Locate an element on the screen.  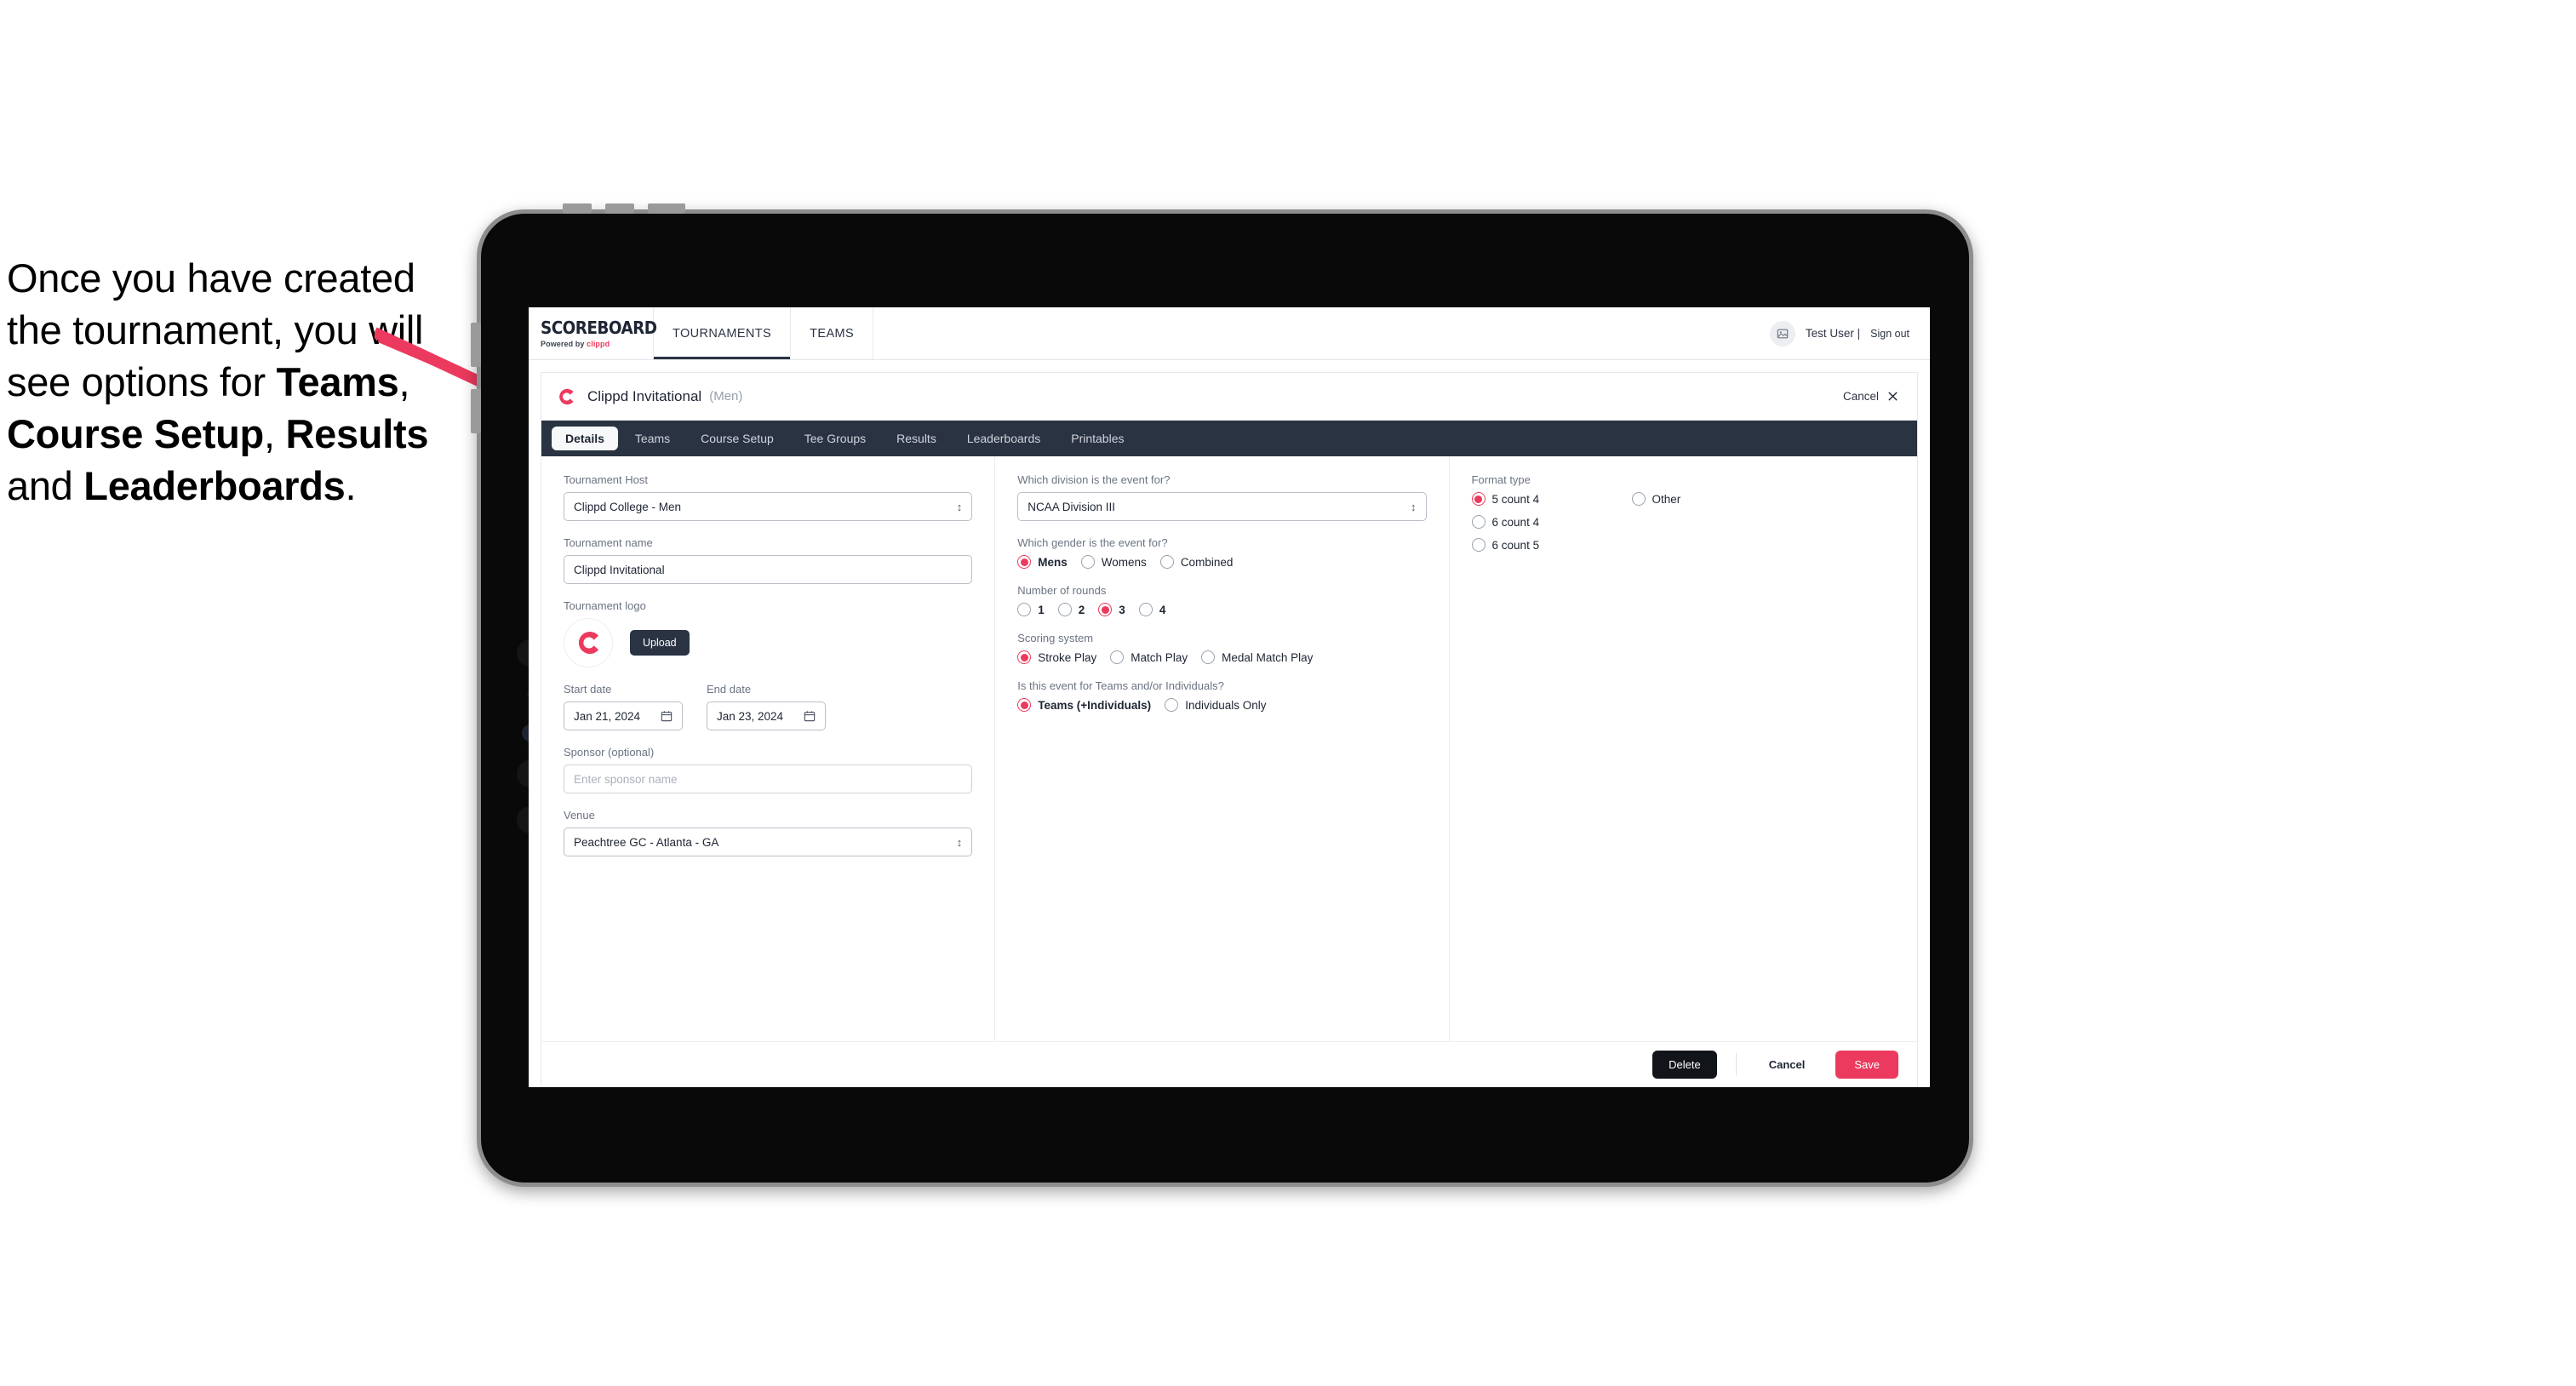
scoring-option-stroke-play: Stroke Play is located at coordinates (1056, 657).